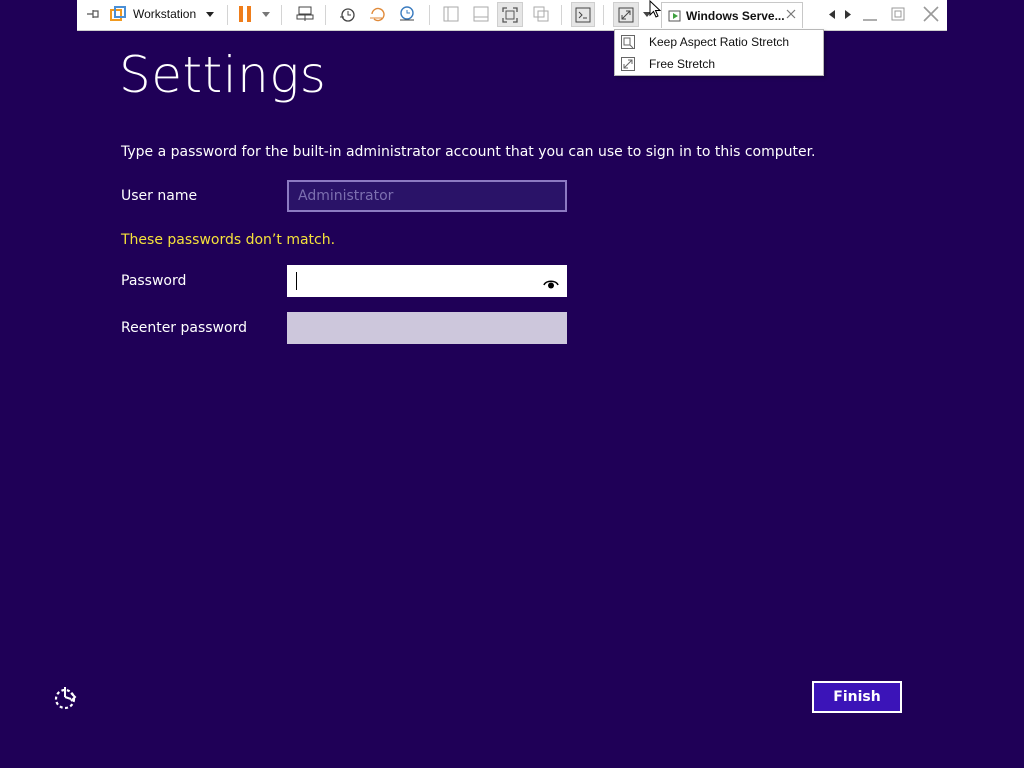  I want to click on show-library-icon, so click(451, 14).